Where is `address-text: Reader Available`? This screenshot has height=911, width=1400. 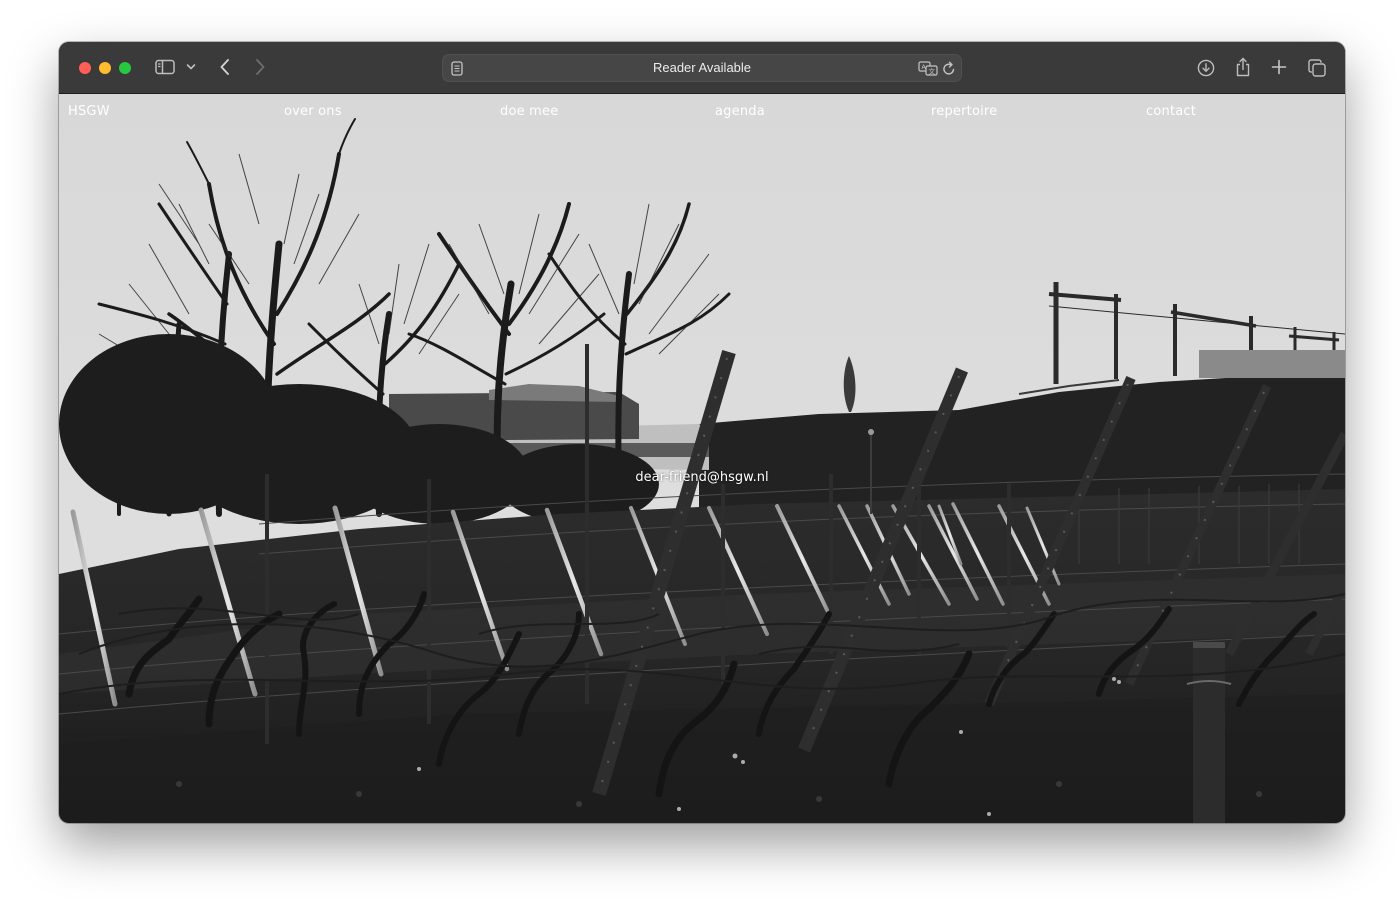
address-text: Reader Available is located at coordinates (702, 68).